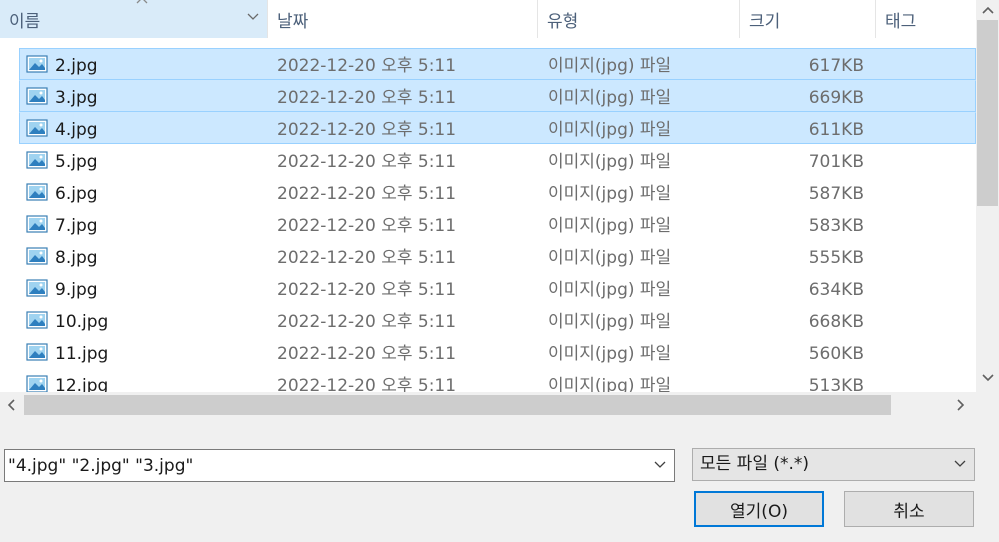 This screenshot has width=999, height=542. What do you see at coordinates (961, 405) in the screenshot?
I see `scroll-right-arrow-icon` at bounding box center [961, 405].